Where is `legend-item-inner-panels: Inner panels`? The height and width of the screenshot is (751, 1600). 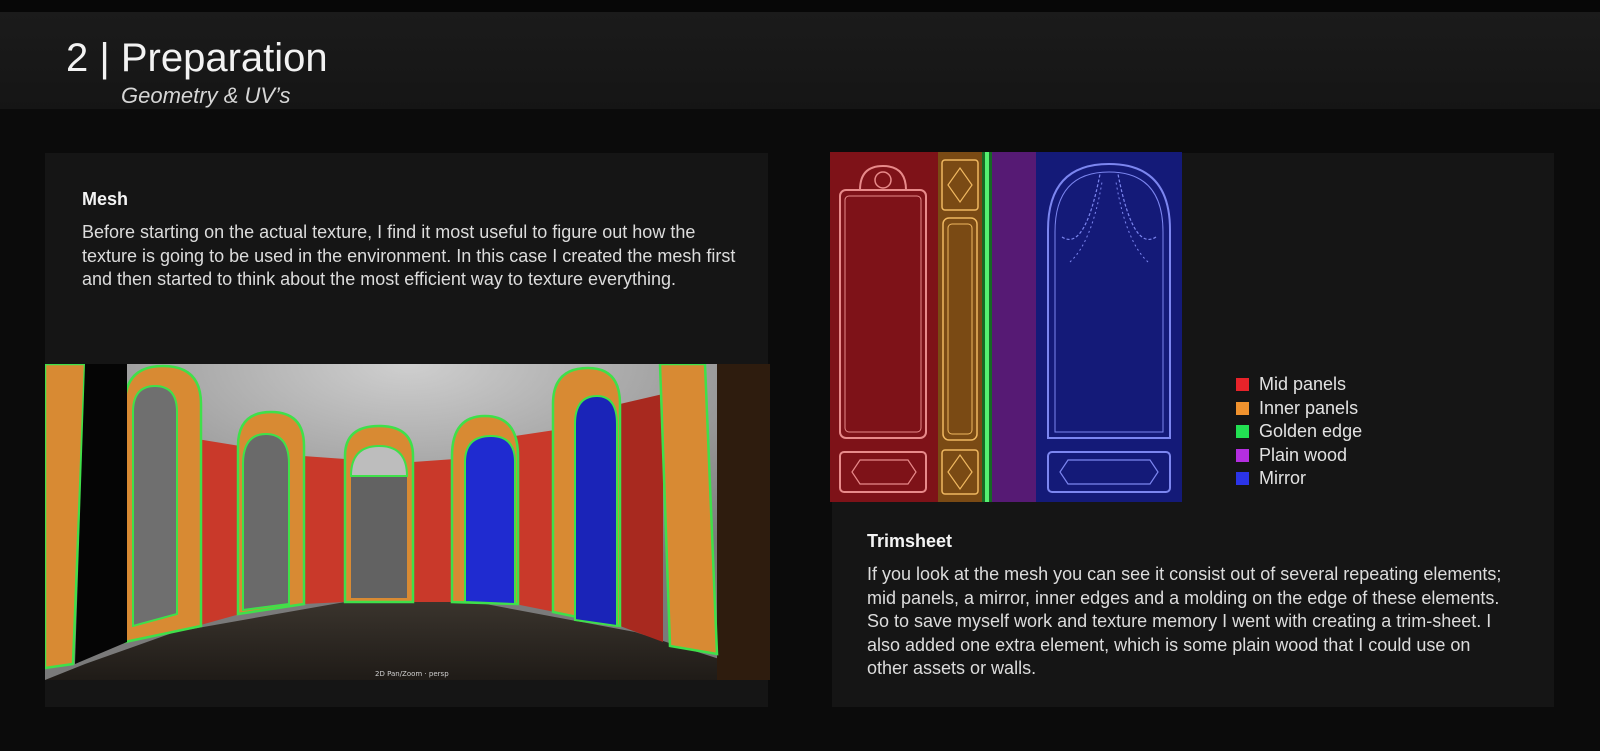 legend-item-inner-panels: Inner panels is located at coordinates (1299, 409).